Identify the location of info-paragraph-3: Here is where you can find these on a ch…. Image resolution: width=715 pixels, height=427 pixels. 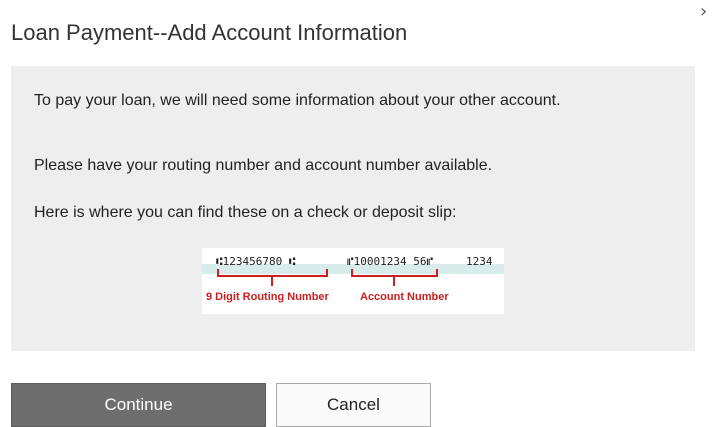
(245, 212).